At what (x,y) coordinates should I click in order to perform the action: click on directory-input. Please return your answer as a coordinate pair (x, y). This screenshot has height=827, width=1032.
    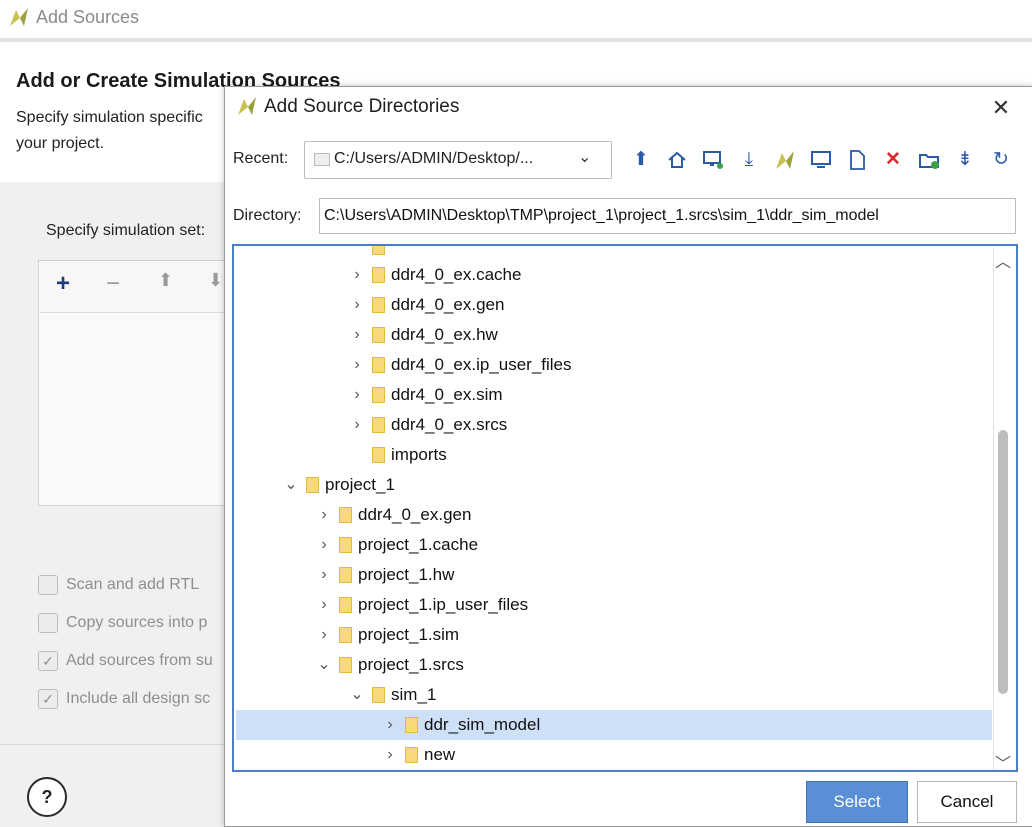
    Looking at the image, I should click on (667, 216).